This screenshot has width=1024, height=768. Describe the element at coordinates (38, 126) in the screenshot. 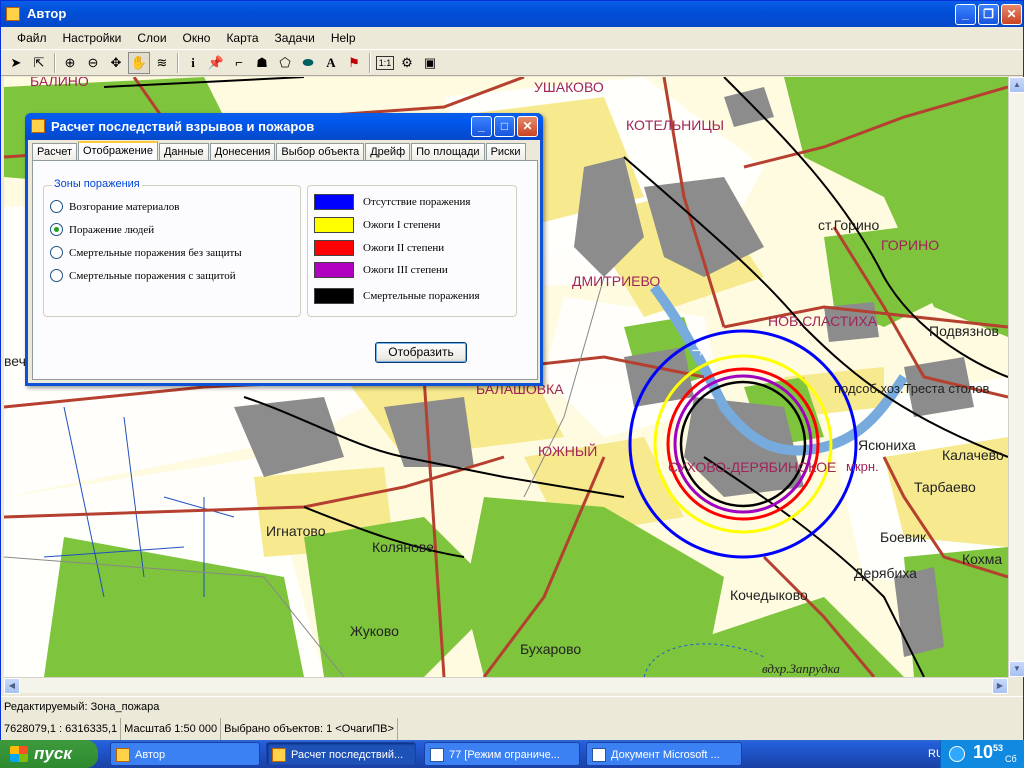

I see `dialog-app-icon` at that location.